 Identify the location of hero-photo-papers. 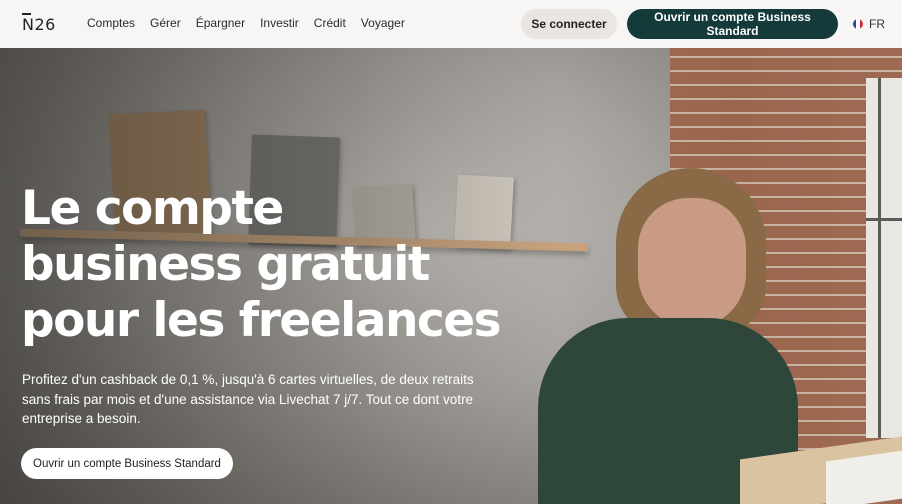
(864, 477).